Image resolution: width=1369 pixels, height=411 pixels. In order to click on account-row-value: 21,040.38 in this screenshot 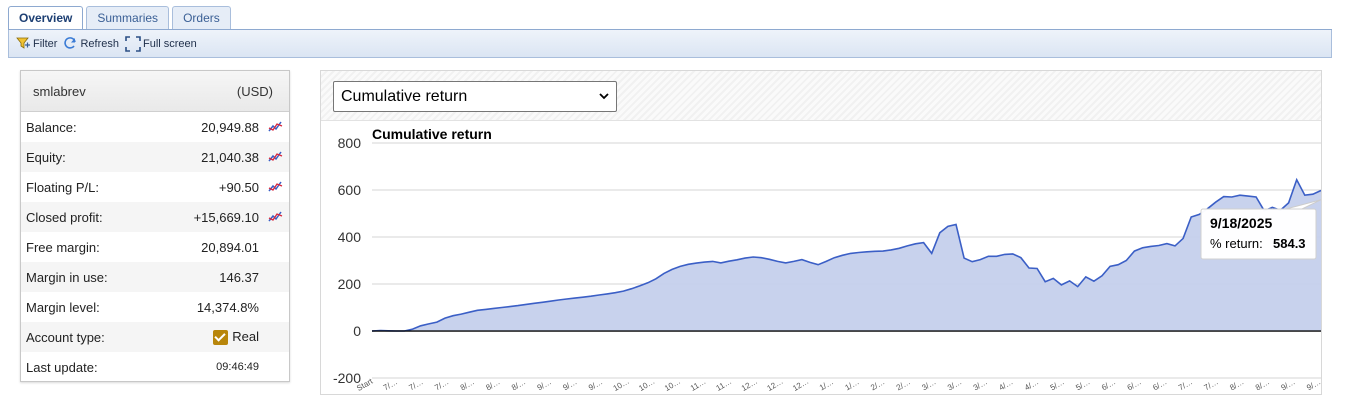, I will do `click(230, 157)`.